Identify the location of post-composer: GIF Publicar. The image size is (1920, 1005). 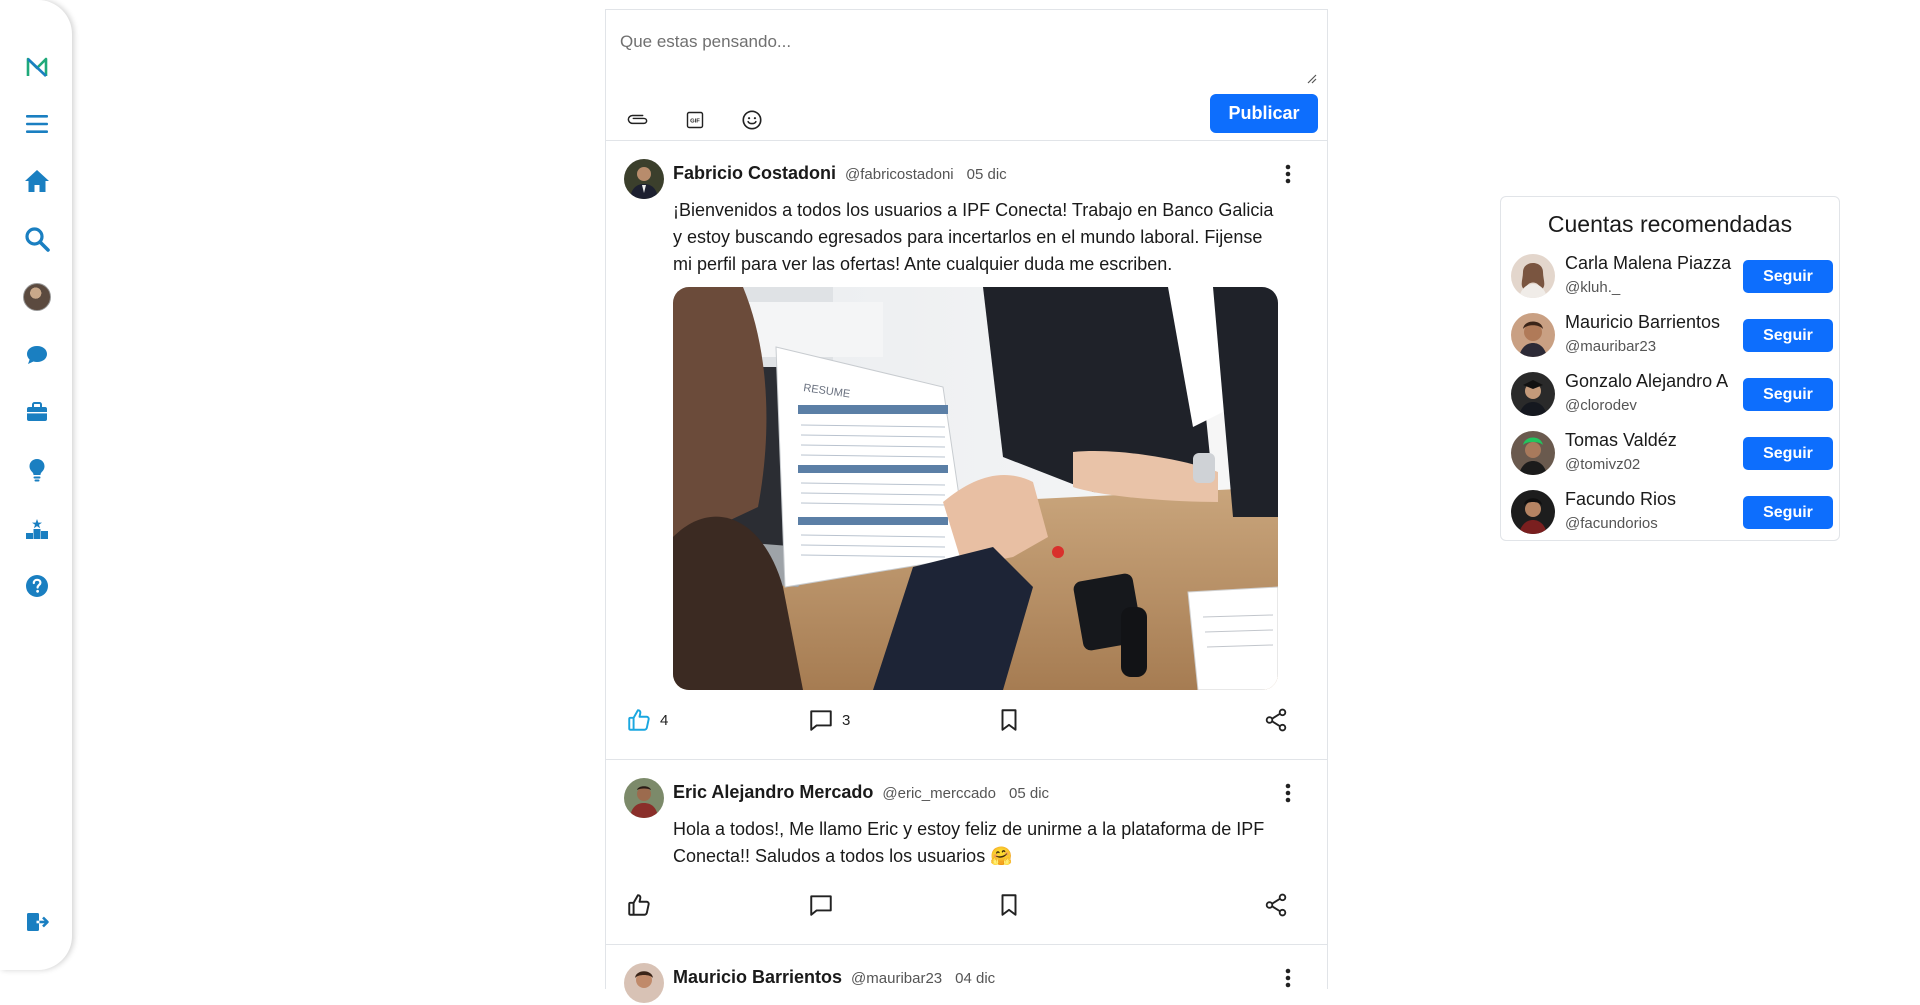
(966, 75).